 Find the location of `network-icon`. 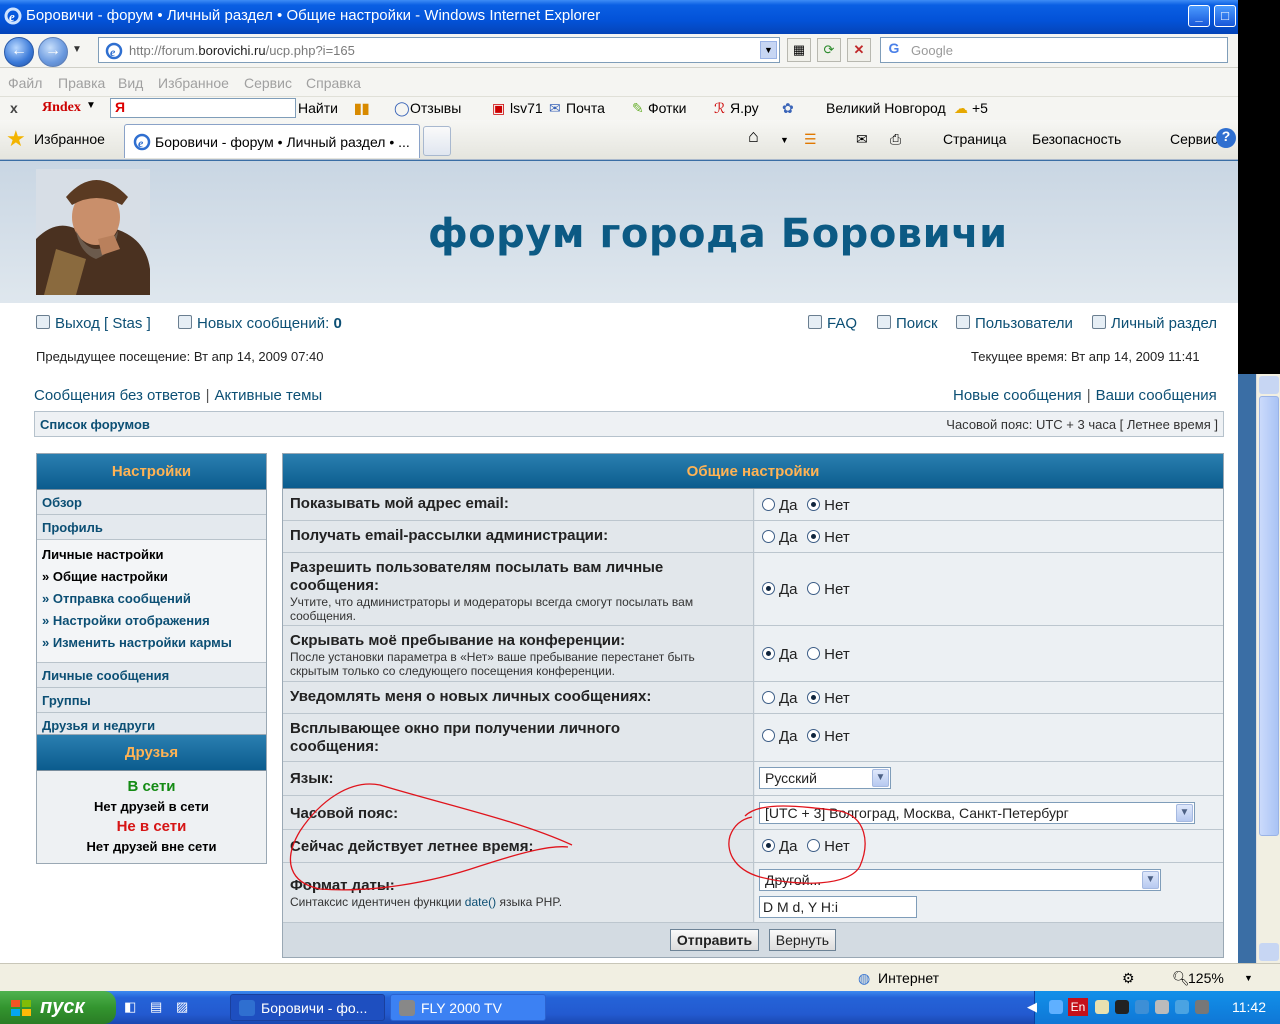

network-icon is located at coordinates (1056, 1007).